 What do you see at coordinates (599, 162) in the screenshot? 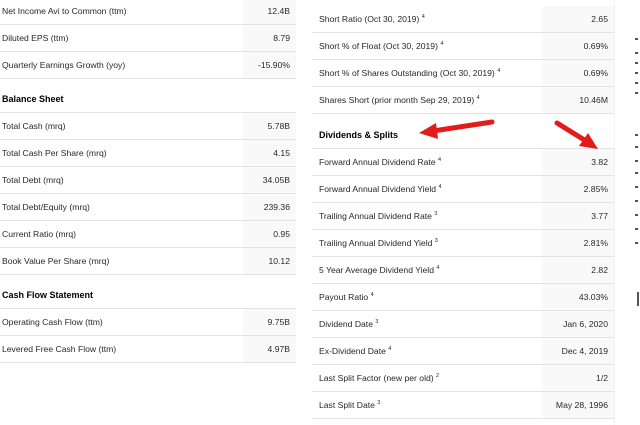
I see `row-value: 3.82` at bounding box center [599, 162].